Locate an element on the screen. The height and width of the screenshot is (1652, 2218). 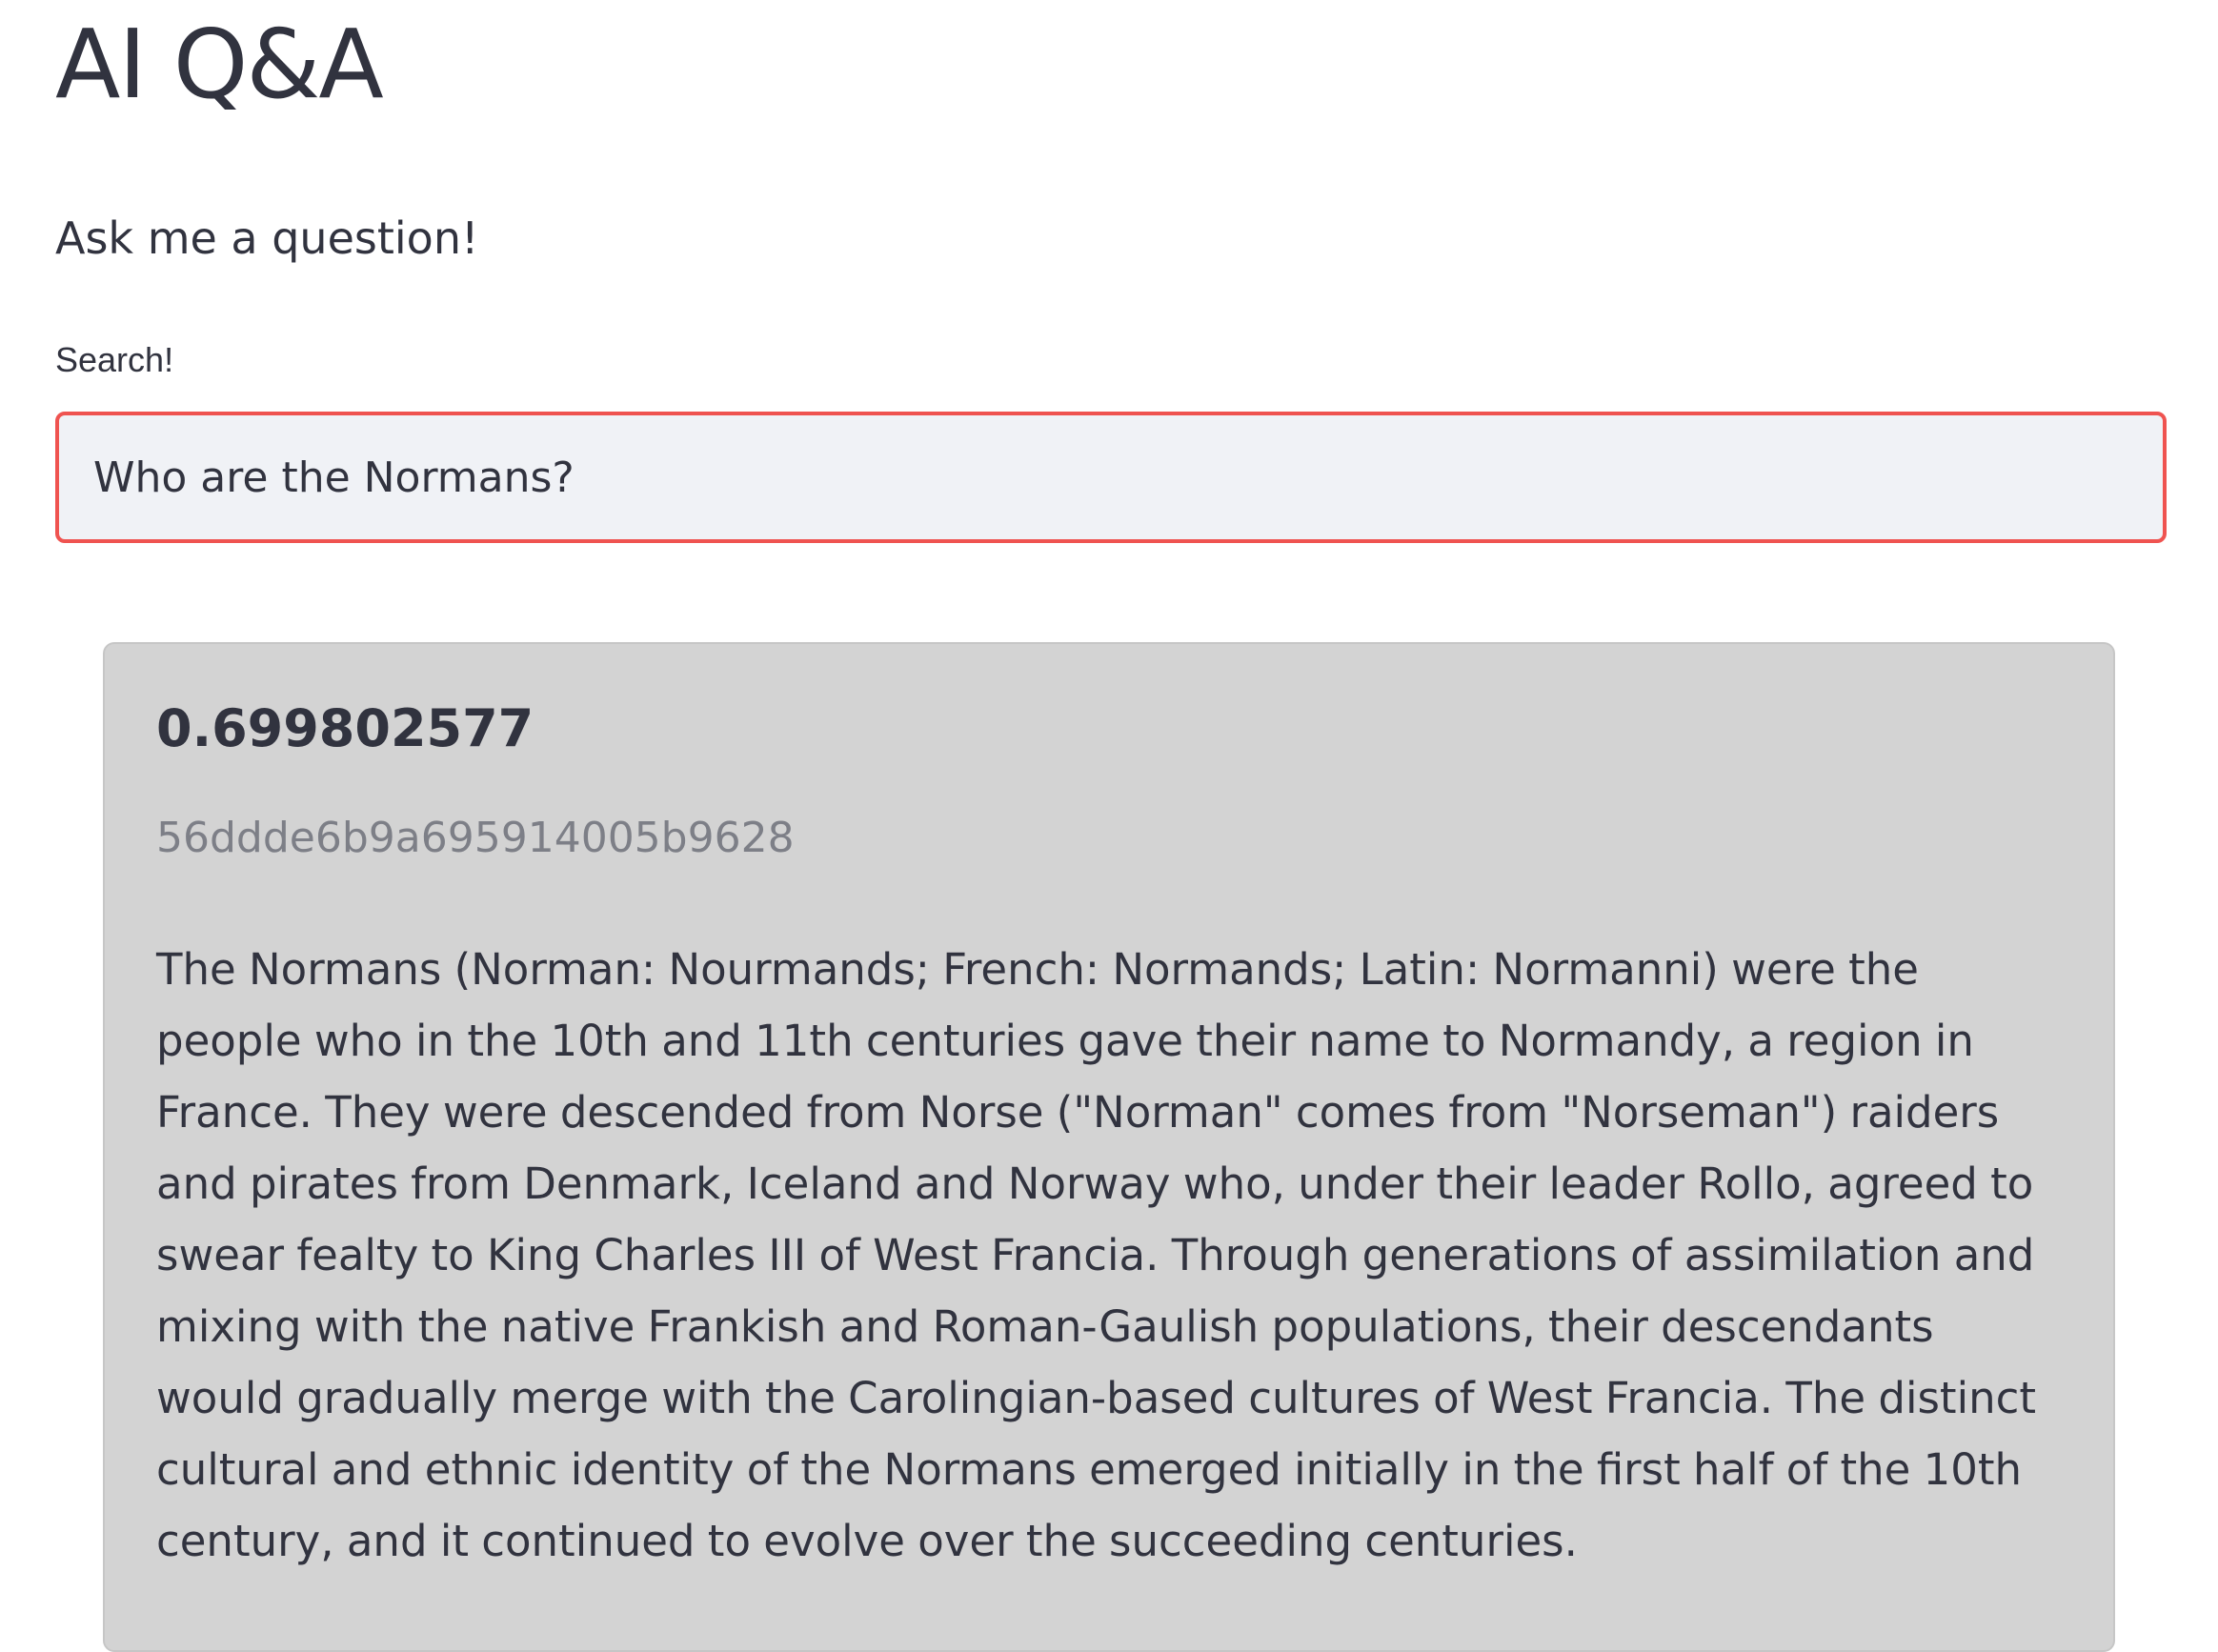
result-id: 56ddde6b9a695914005b9628 is located at coordinates (475, 838).